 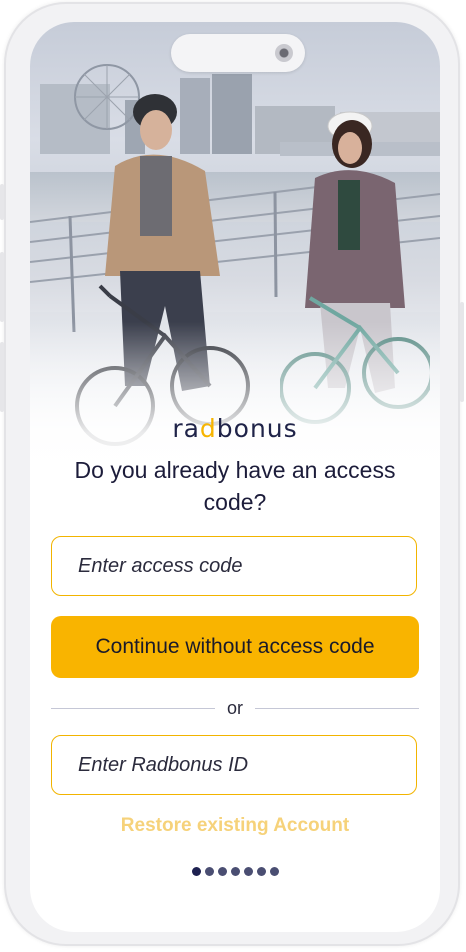 I want to click on pagination-dots, so click(x=235, y=871).